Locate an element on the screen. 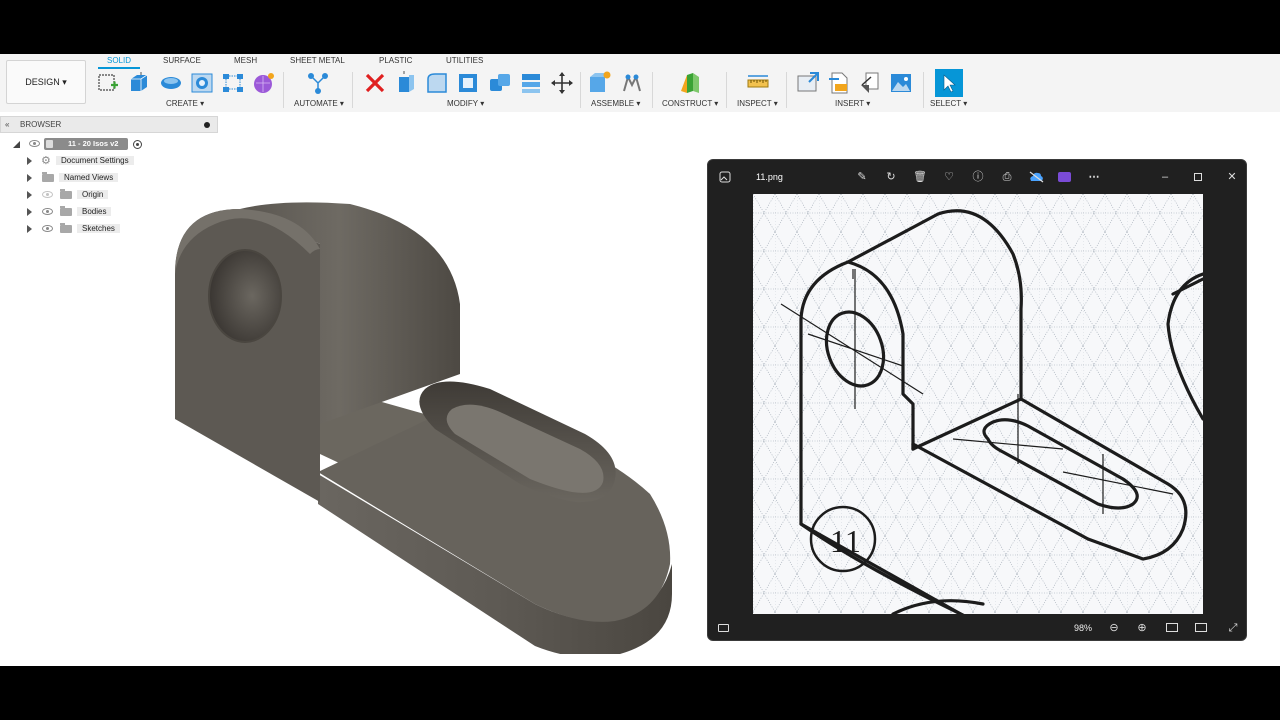 Image resolution: width=1280 pixels, height=720 pixels. offset-plane-icon is located at coordinates (690, 83).